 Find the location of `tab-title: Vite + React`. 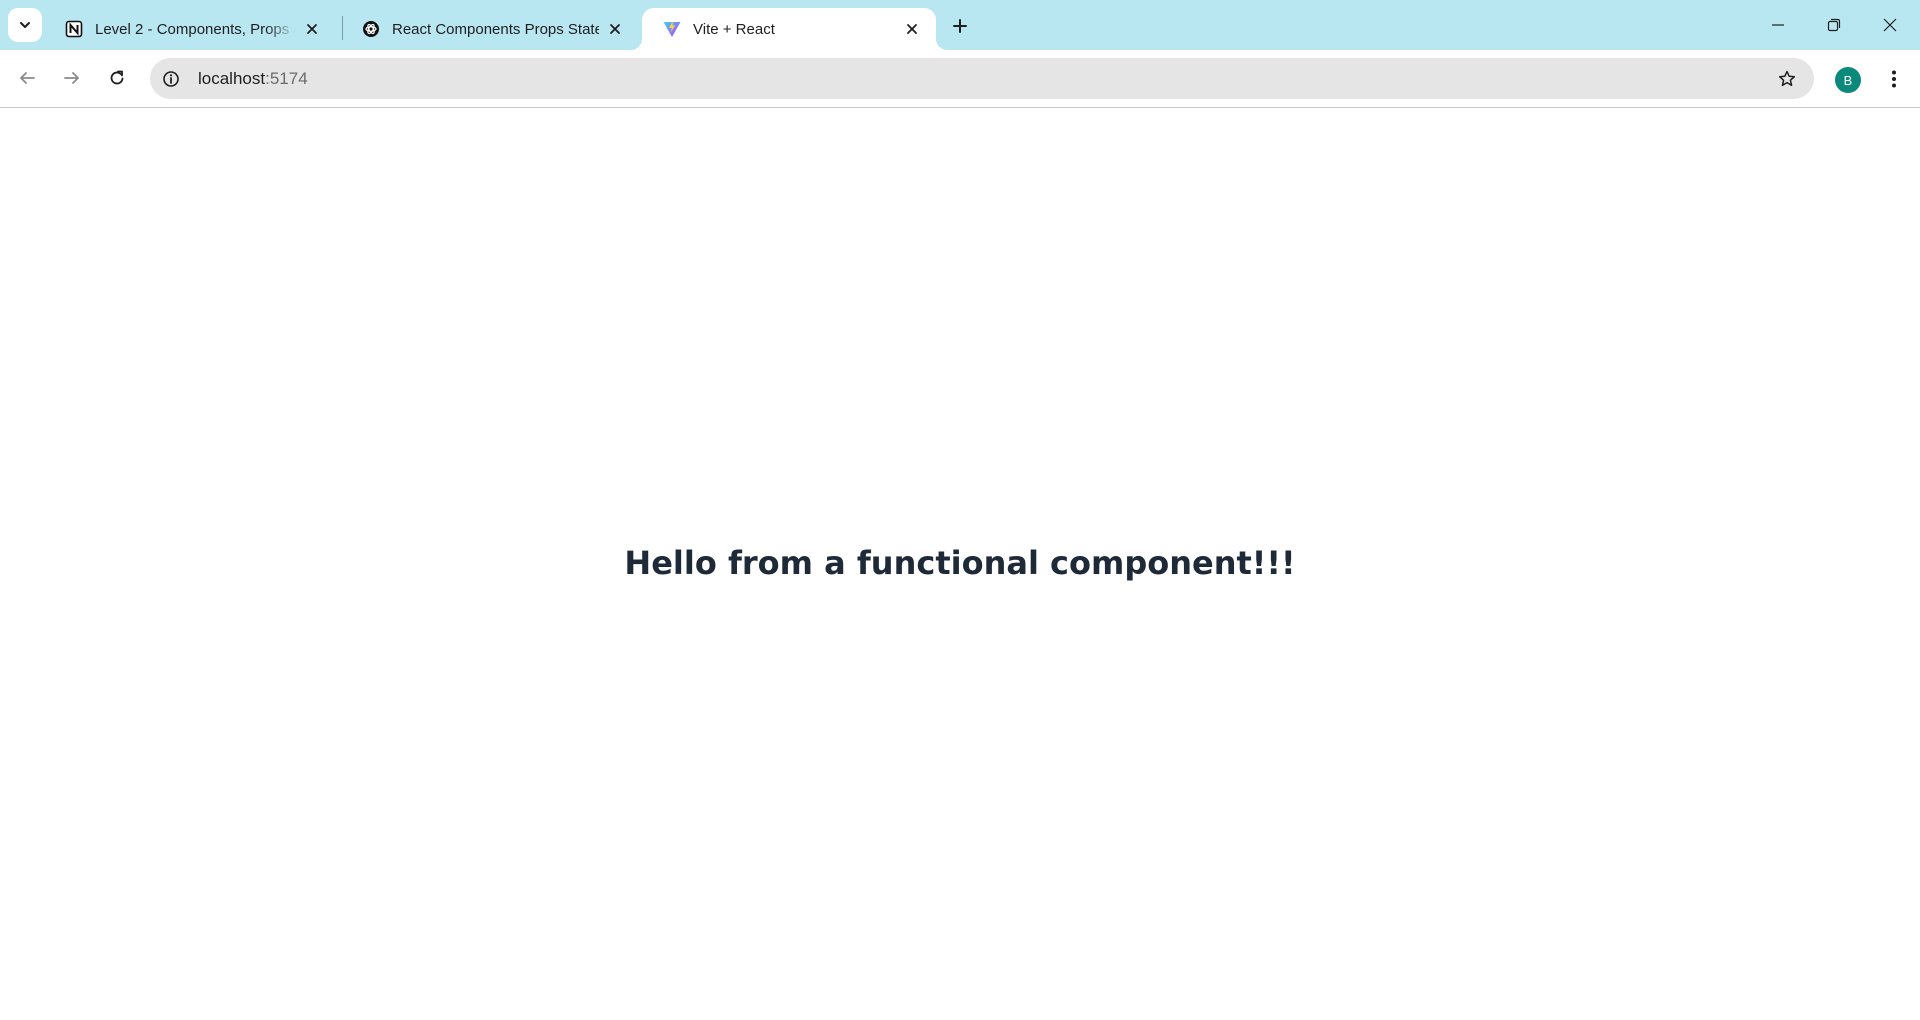

tab-title: Vite + React is located at coordinates (734, 29).